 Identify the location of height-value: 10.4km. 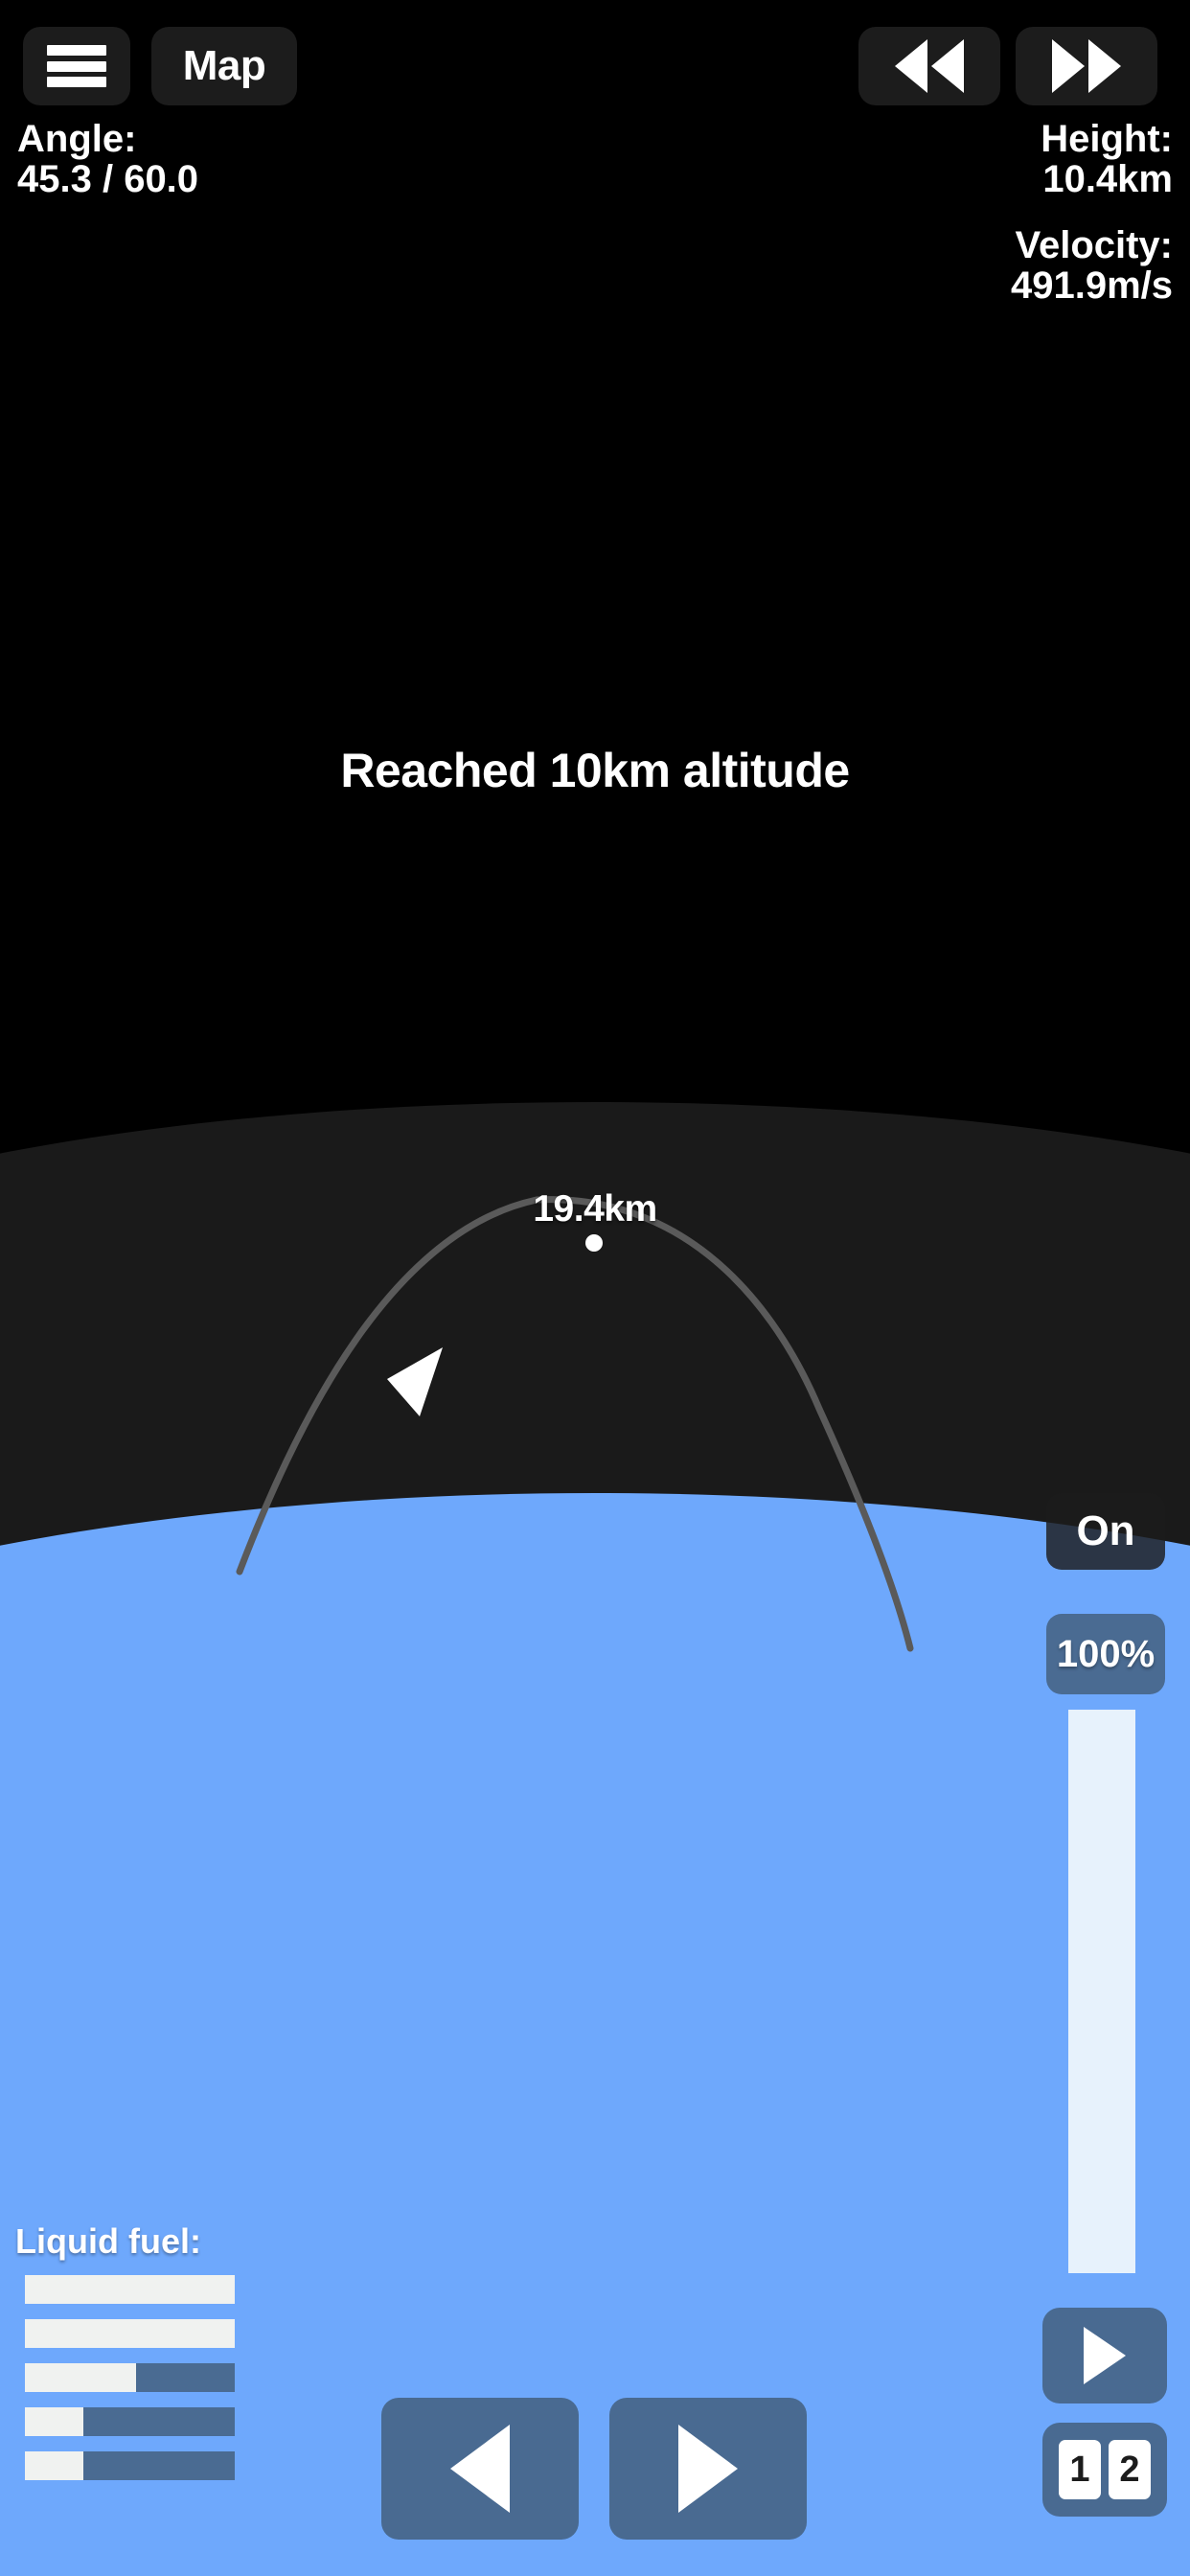
(1107, 179).